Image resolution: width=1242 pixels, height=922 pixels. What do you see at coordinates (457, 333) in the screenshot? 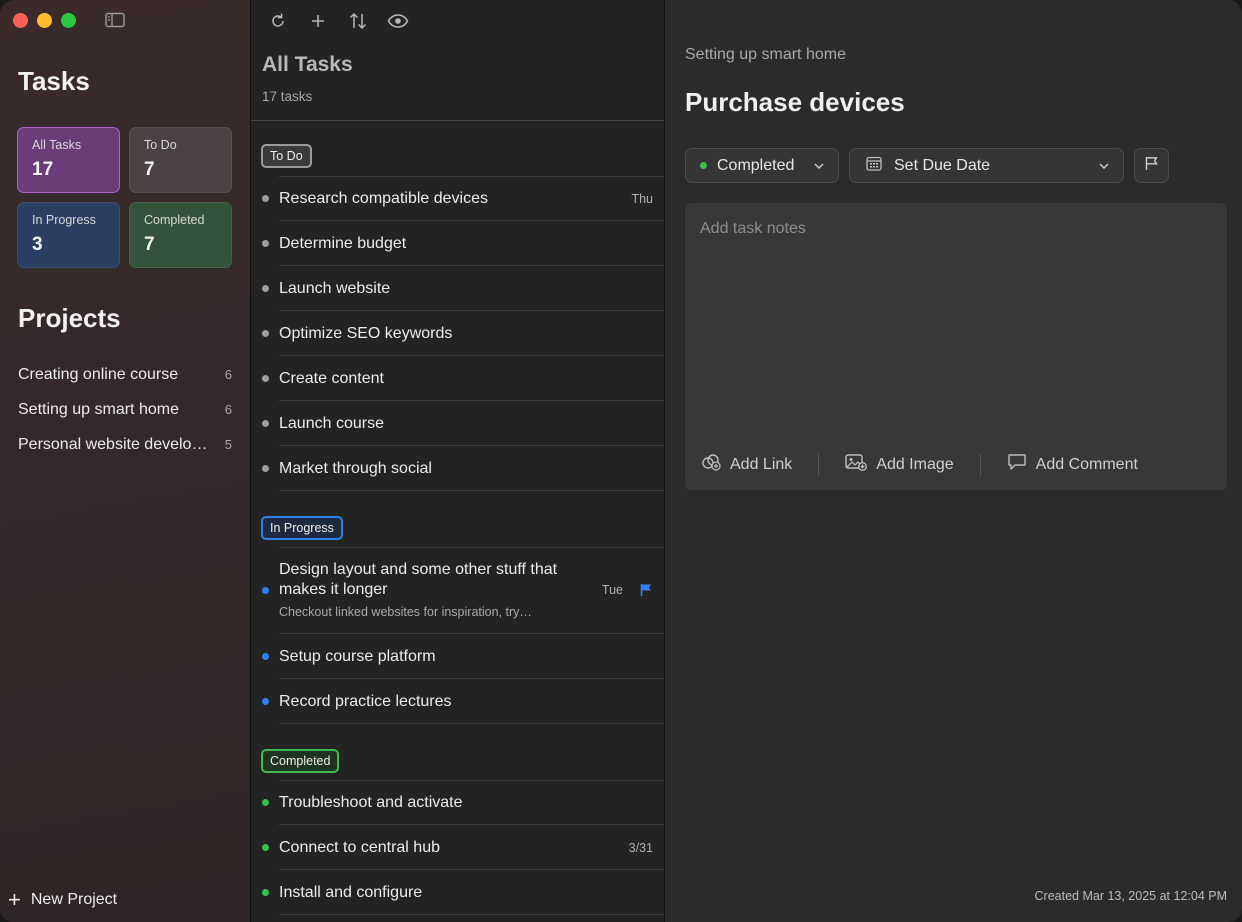
I see `task-row: Optimize SEO keywords` at bounding box center [457, 333].